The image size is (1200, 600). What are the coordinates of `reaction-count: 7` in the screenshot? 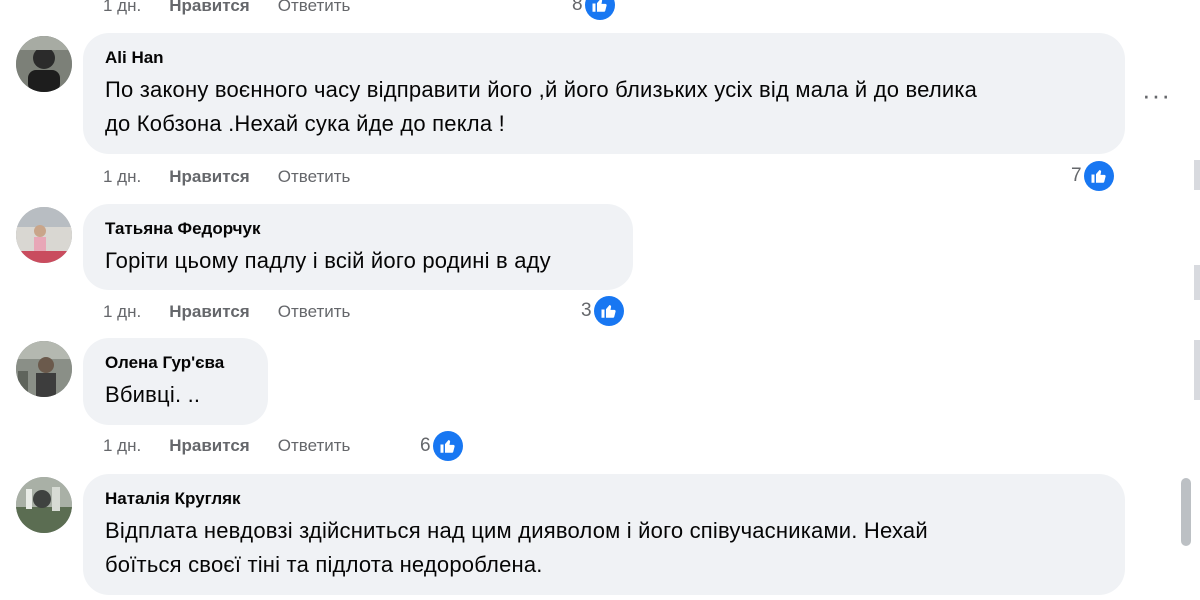 It's located at (1092, 176).